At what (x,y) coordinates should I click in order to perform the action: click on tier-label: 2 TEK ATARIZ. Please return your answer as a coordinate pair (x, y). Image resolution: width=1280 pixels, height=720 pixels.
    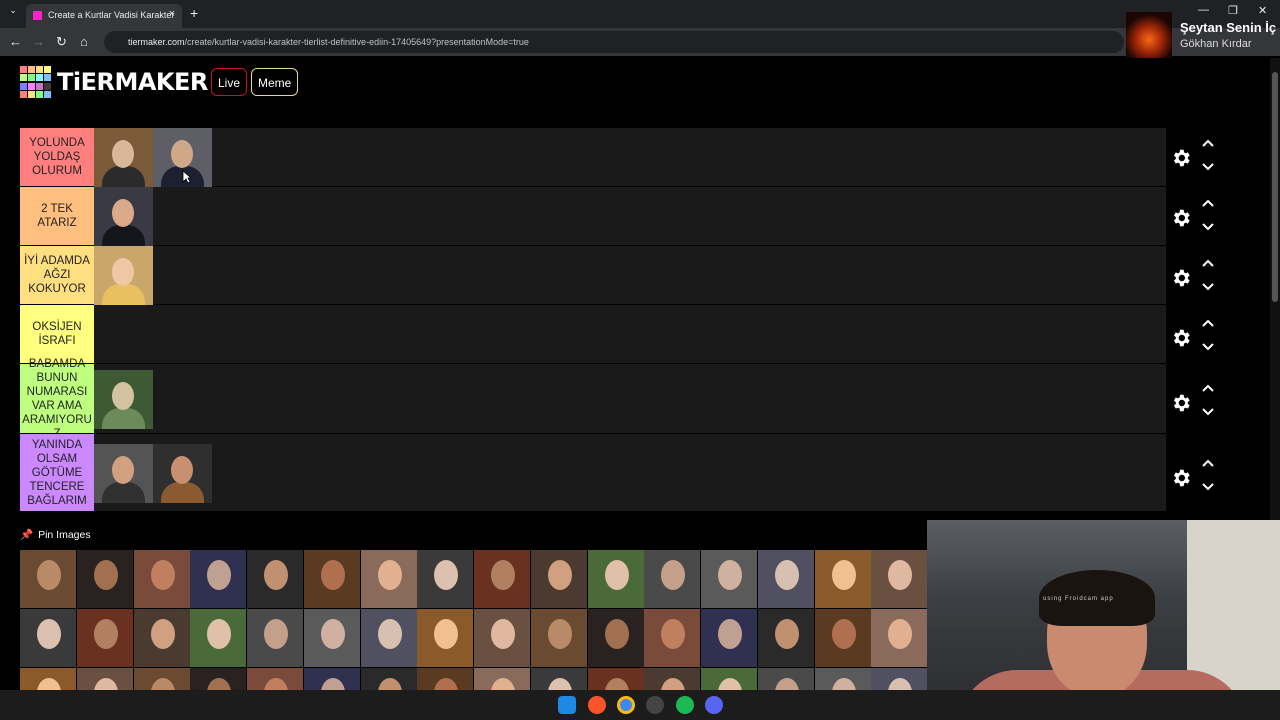
    Looking at the image, I should click on (57, 216).